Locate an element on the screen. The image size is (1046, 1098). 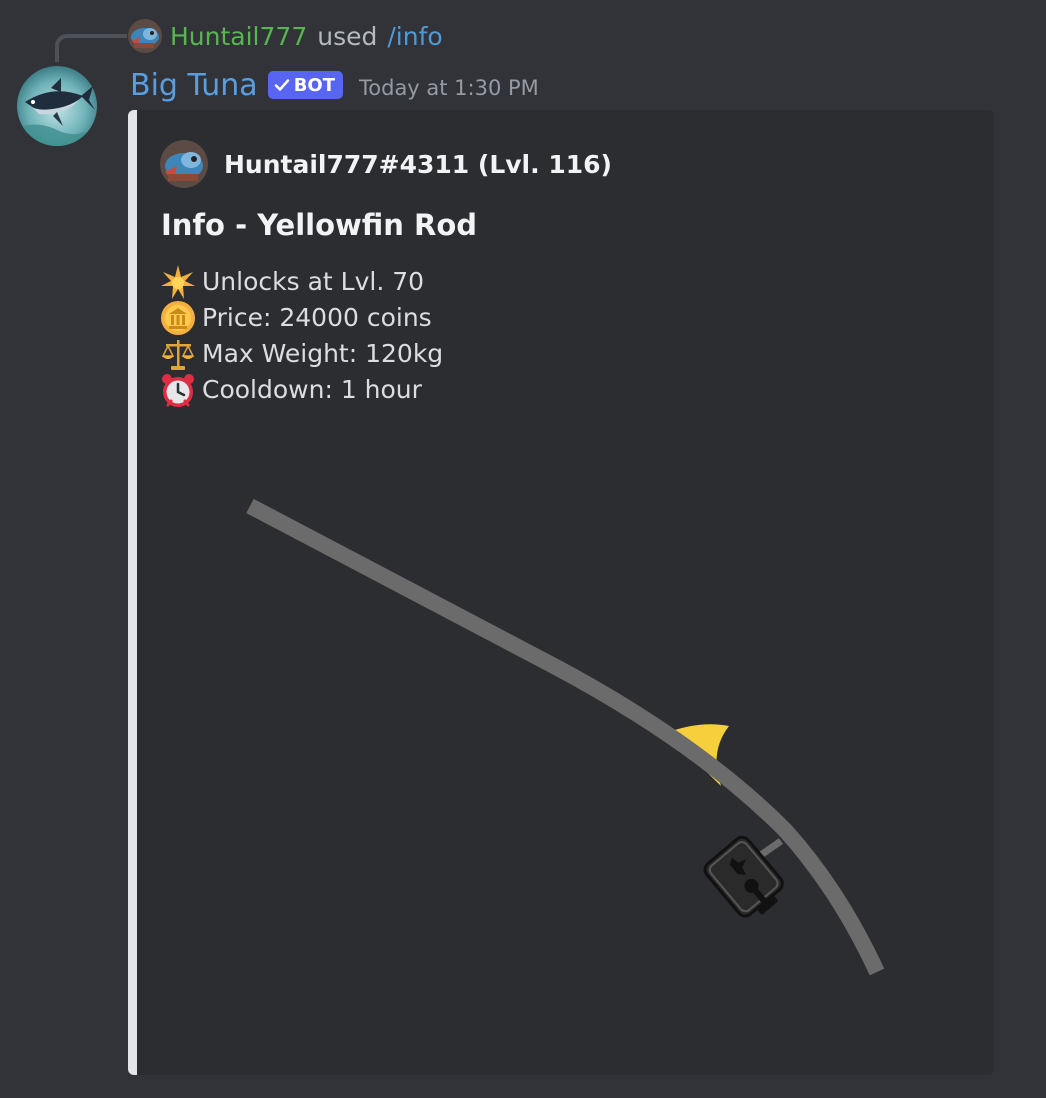
info-line-price: Price: 24000 coins is located at coordinates (301, 318).